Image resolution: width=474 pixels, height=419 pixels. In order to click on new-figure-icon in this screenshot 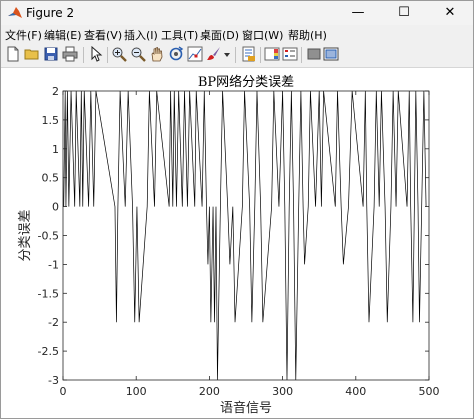, I will do `click(13, 54)`.